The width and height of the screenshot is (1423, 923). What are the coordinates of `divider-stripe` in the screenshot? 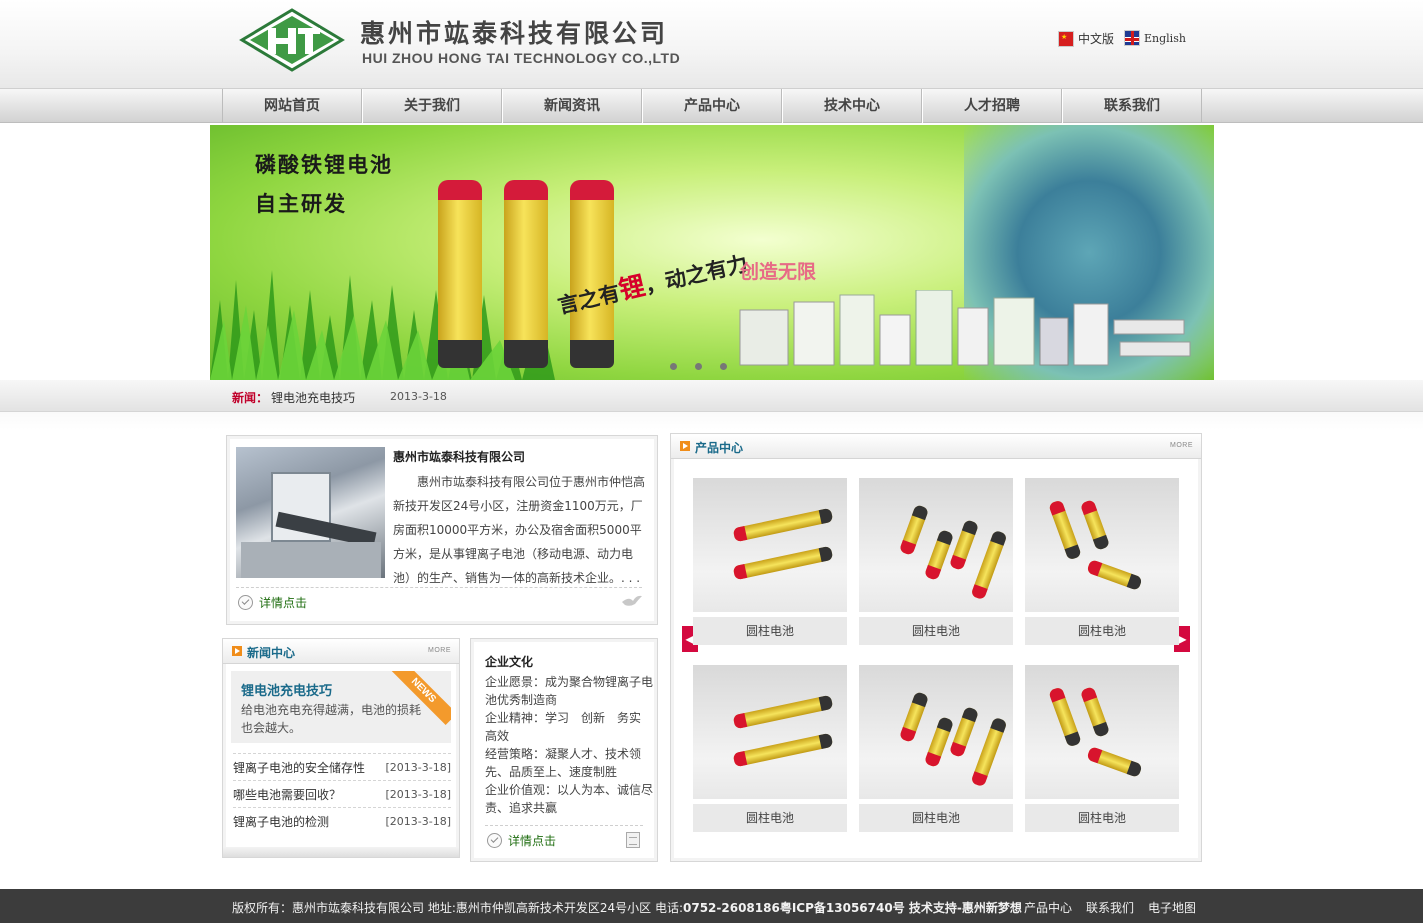 It's located at (711, 421).